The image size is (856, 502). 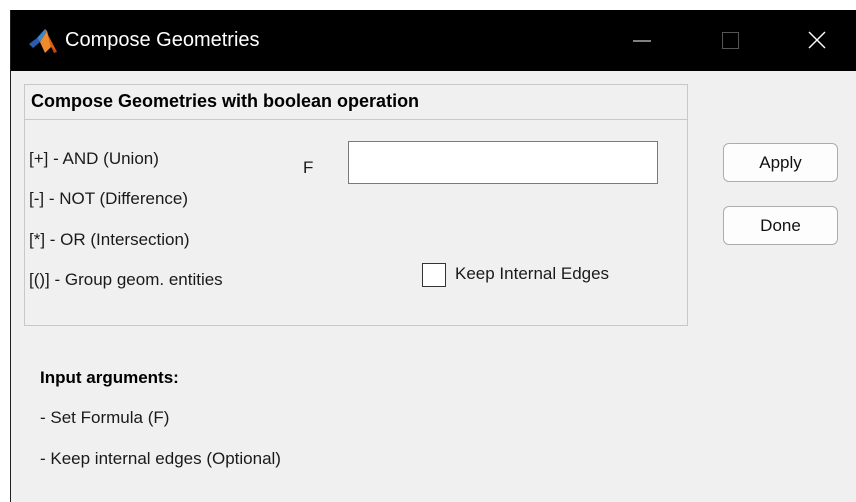 What do you see at coordinates (109, 198) in the screenshot?
I see `operation-difference-label: [-] - NOT (Difference)` at bounding box center [109, 198].